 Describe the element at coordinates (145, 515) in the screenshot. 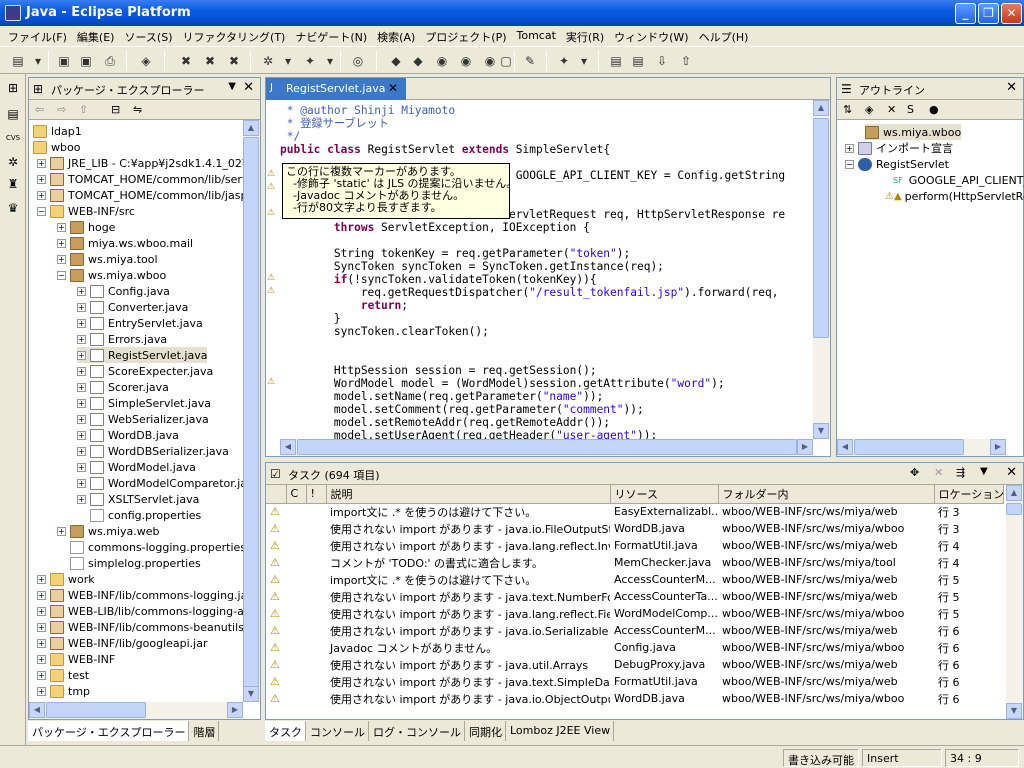

I see `tree-item: config.properties` at that location.